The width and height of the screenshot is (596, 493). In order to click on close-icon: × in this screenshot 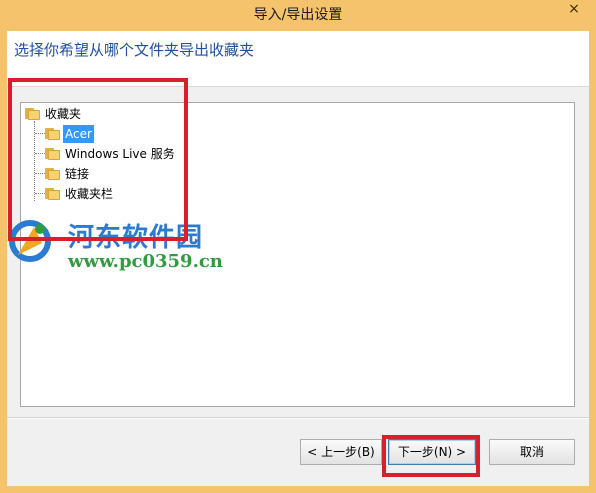, I will do `click(574, 9)`.